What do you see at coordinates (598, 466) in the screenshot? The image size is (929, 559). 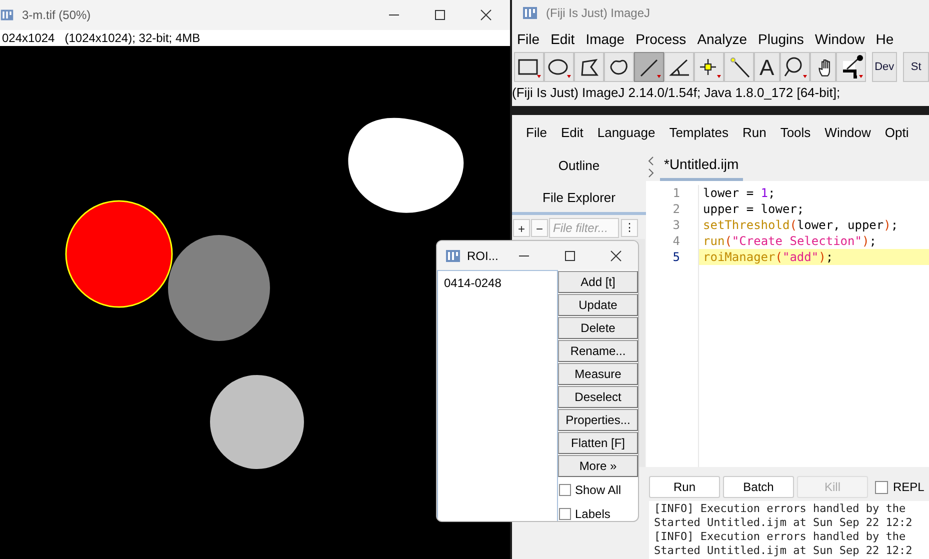 I see `roi-button: More »` at bounding box center [598, 466].